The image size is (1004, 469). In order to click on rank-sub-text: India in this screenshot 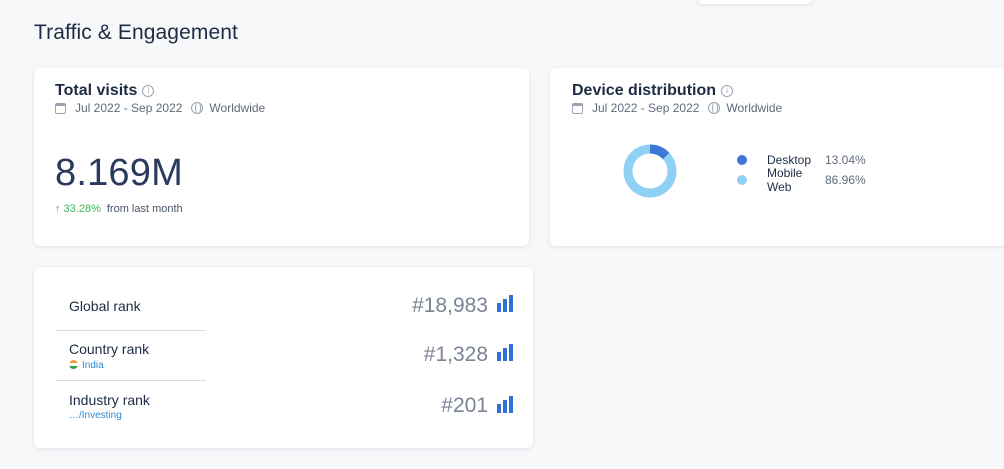, I will do `click(93, 365)`.